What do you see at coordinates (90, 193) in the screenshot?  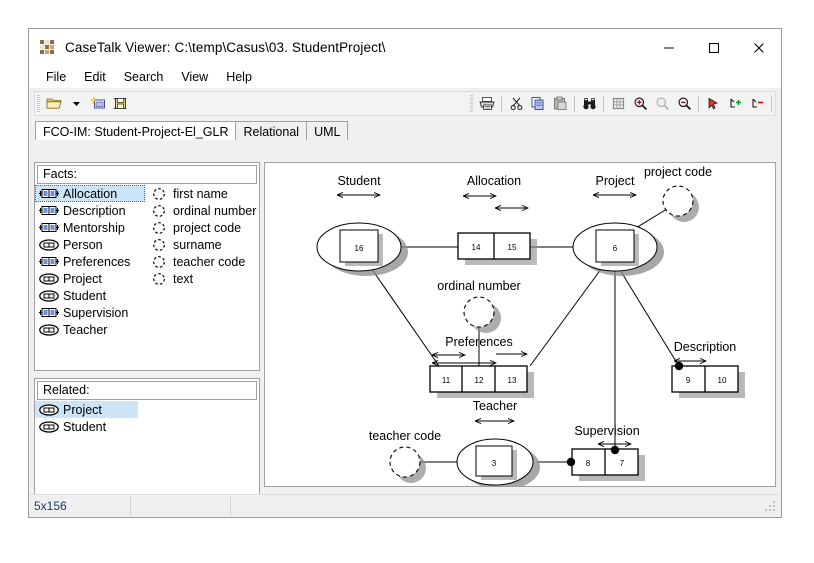 I see `list-item: Allocation` at bounding box center [90, 193].